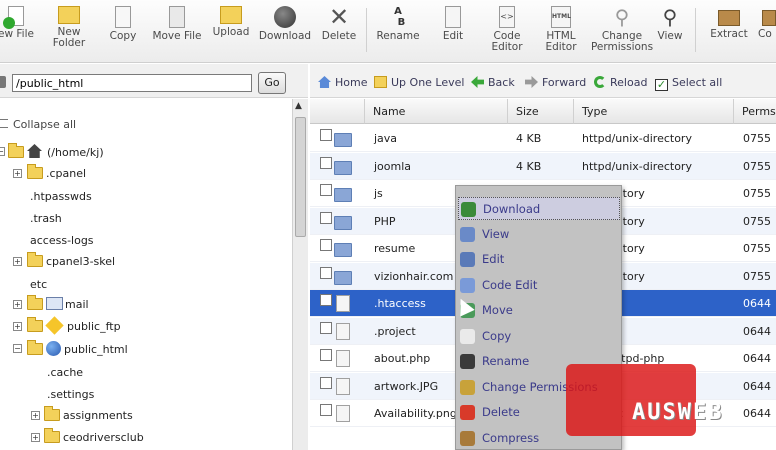 The image size is (776, 450). Describe the element at coordinates (678, 412) in the screenshot. I see `watermark-text: AUSWEB` at that location.